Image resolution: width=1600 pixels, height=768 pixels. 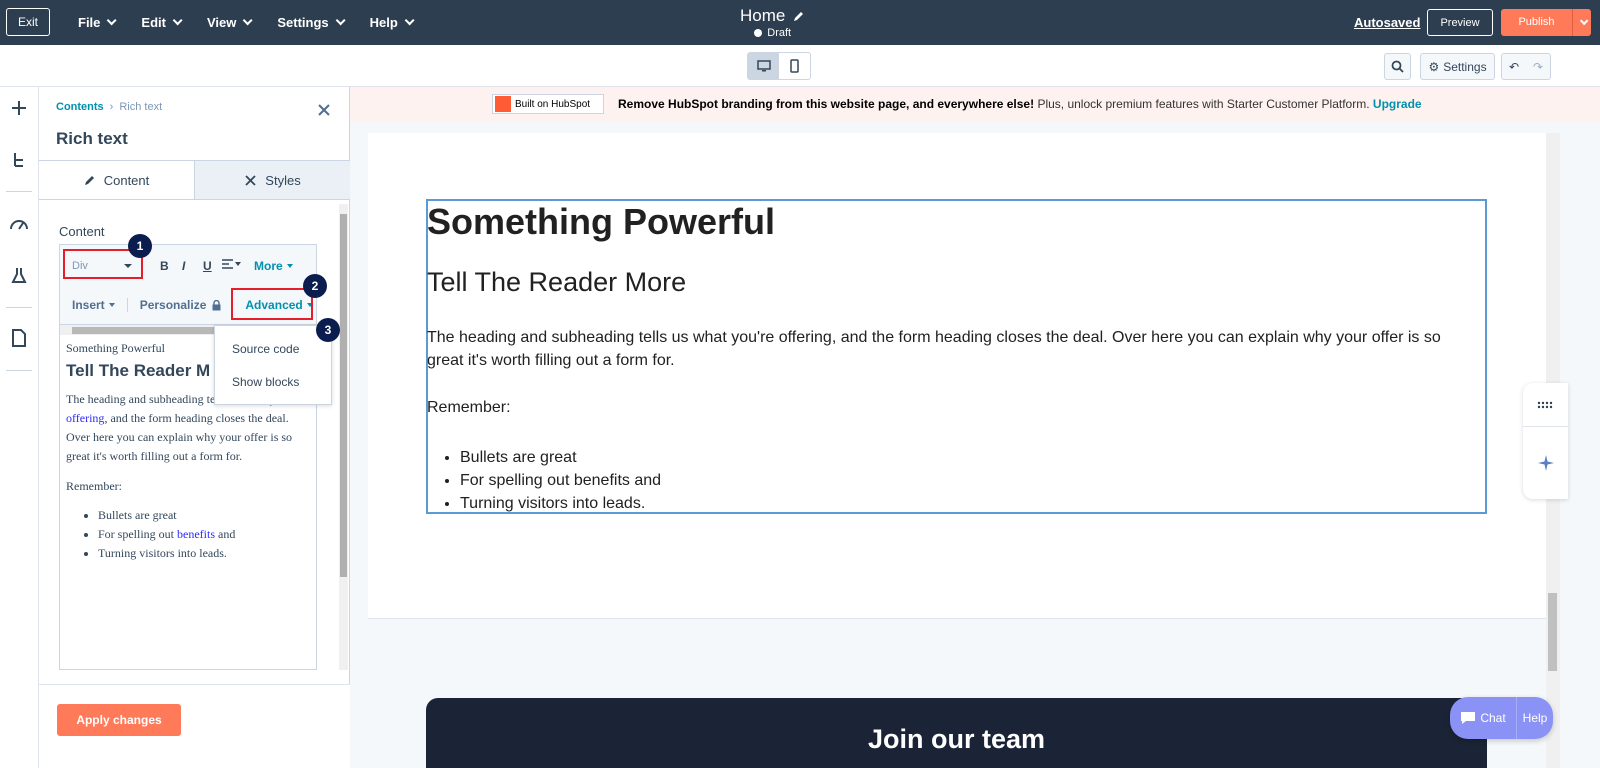 I want to click on tab-styles-label: Styles, so click(x=283, y=180).